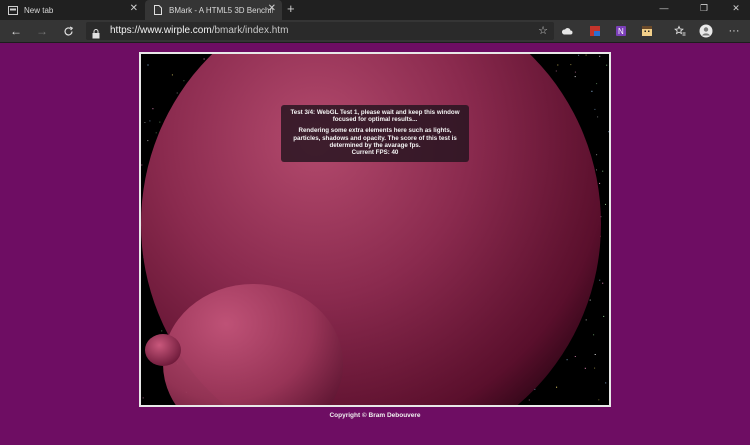 The width and height of the screenshot is (750, 445). What do you see at coordinates (221, 10) in the screenshot?
I see `tab-title: BMark - A HTML5 3D Benchmark` at bounding box center [221, 10].